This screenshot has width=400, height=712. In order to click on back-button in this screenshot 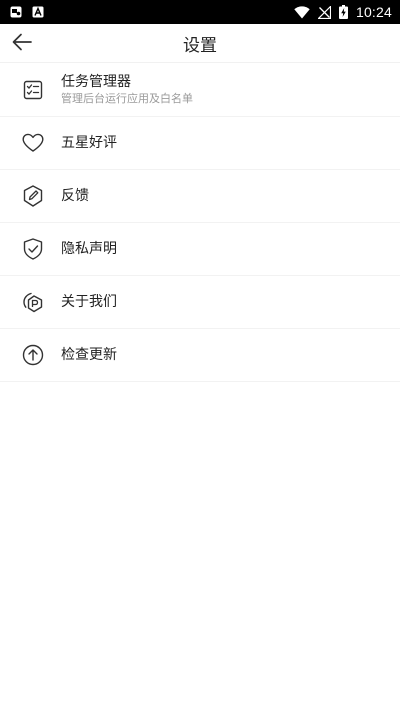, I will do `click(22, 42)`.